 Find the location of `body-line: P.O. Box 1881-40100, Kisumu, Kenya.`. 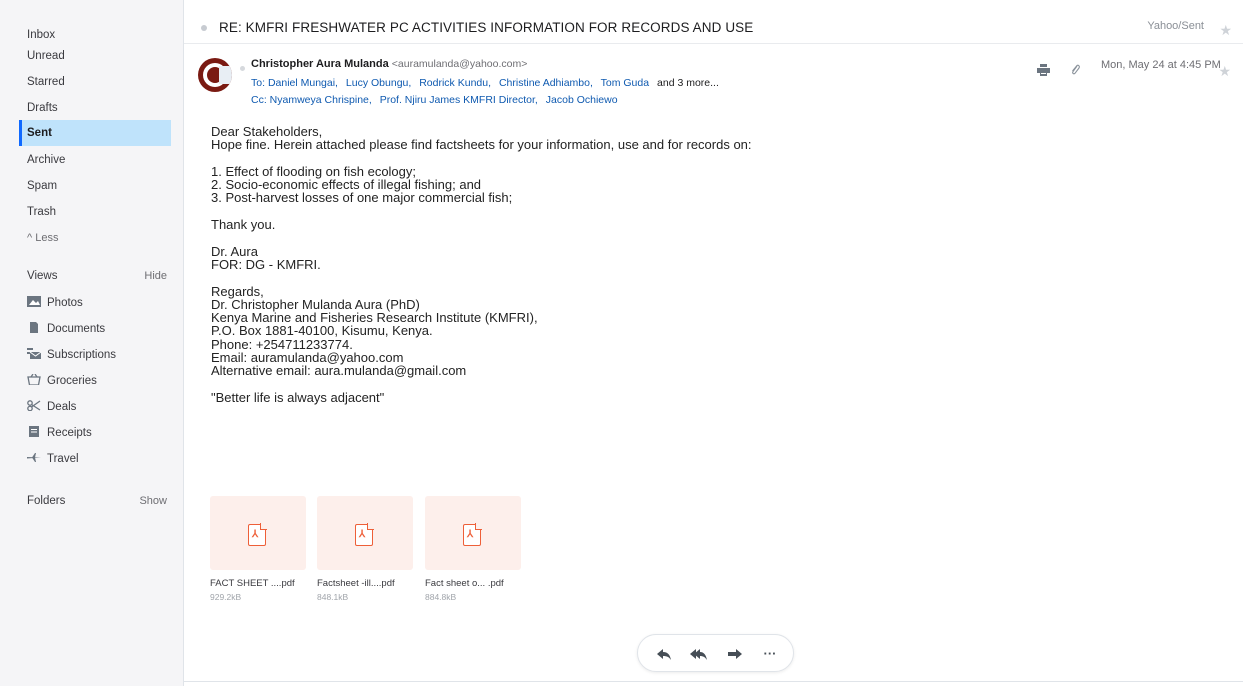

body-line: P.O. Box 1881-40100, Kisumu, Kenya. is located at coordinates (322, 331).